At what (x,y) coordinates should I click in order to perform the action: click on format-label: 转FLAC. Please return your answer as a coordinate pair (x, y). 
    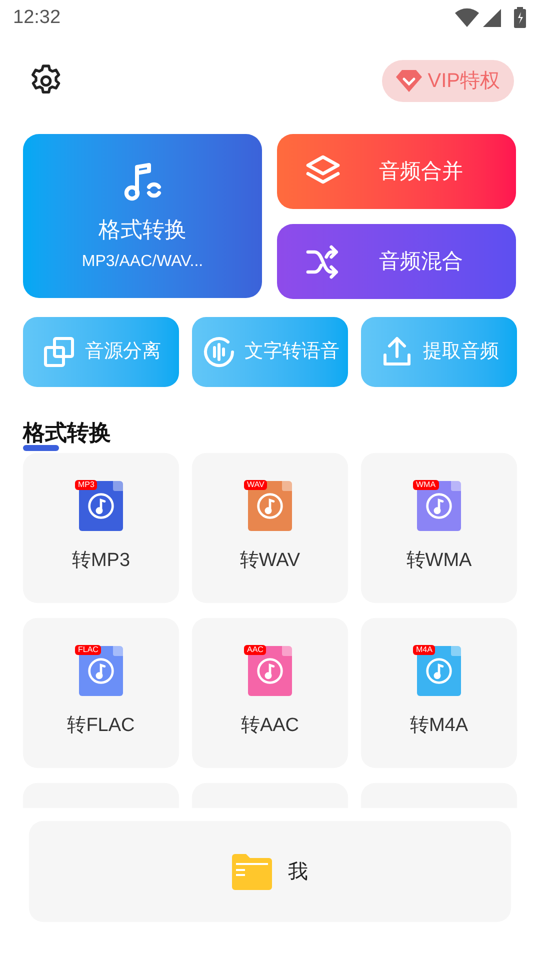
    Looking at the image, I should click on (101, 726).